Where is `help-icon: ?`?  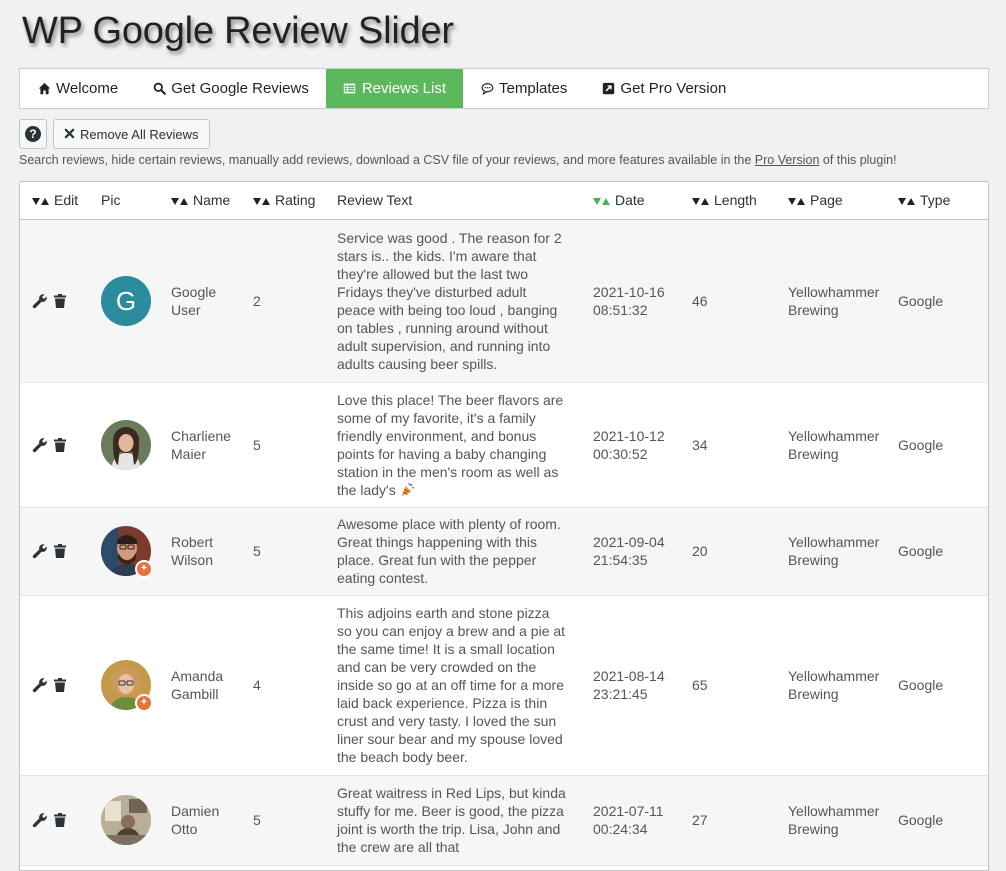
help-icon: ? is located at coordinates (33, 134).